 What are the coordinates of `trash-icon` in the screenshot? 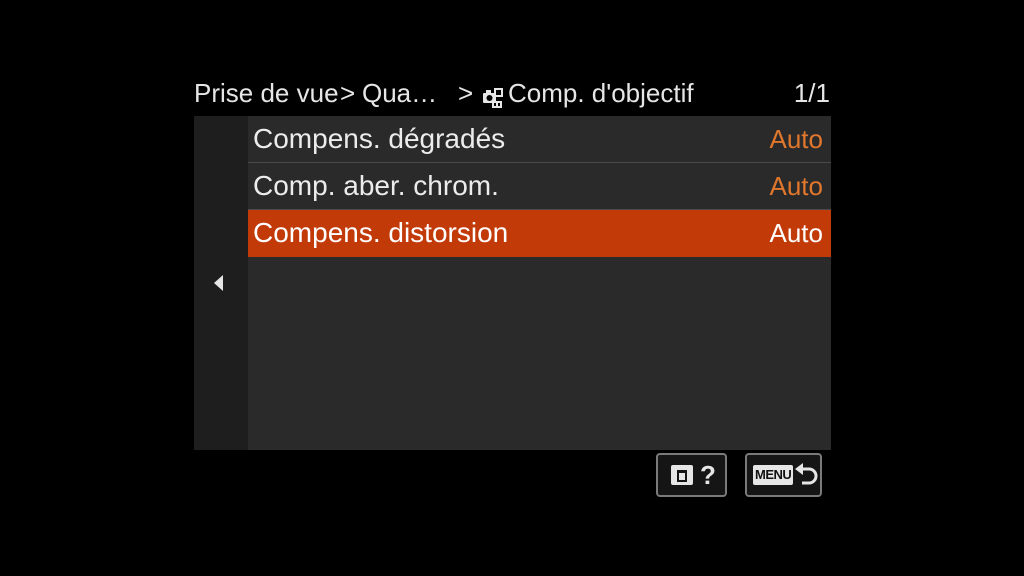 It's located at (682, 475).